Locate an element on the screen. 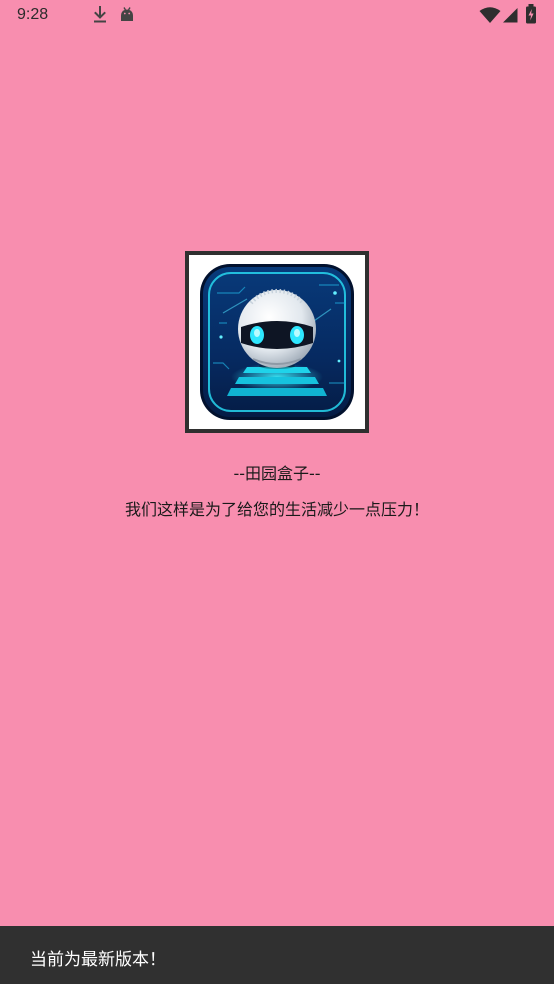 The height and width of the screenshot is (984, 554). app-logo-frame is located at coordinates (277, 342).